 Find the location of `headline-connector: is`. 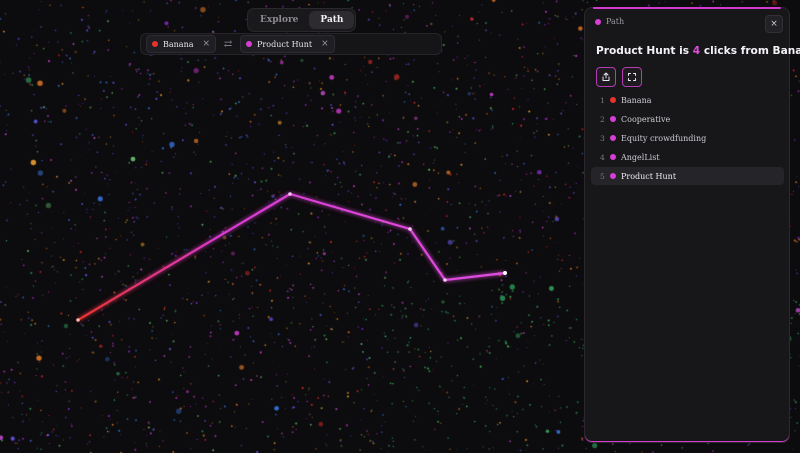

headline-connector: is is located at coordinates (684, 51).